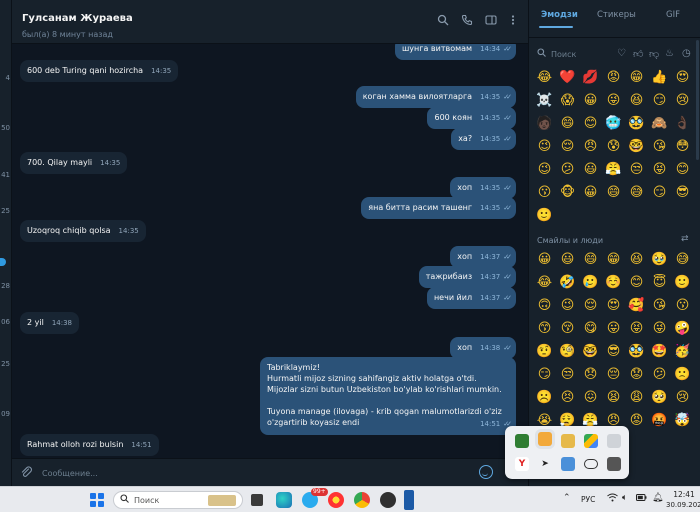 The height and width of the screenshot is (512, 700). Describe the element at coordinates (682, 77) in the screenshot. I see `emoji-item: 😍` at that location.